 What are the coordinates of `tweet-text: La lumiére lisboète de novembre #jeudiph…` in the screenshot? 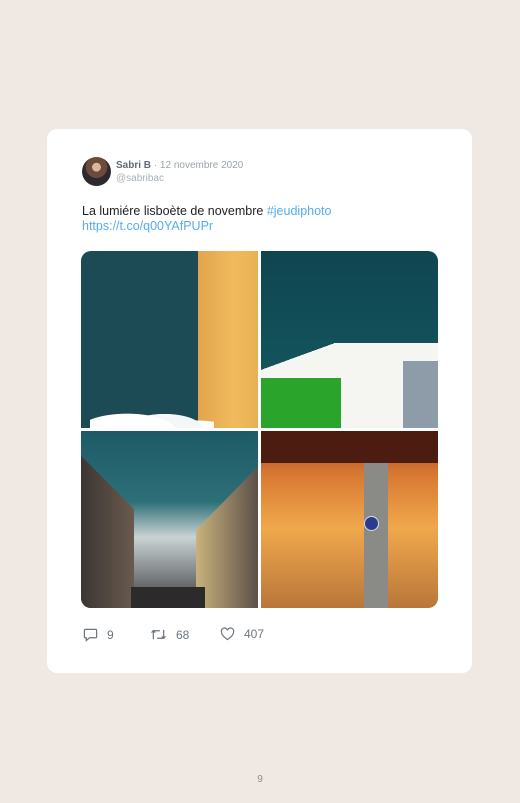 It's located at (262, 219).